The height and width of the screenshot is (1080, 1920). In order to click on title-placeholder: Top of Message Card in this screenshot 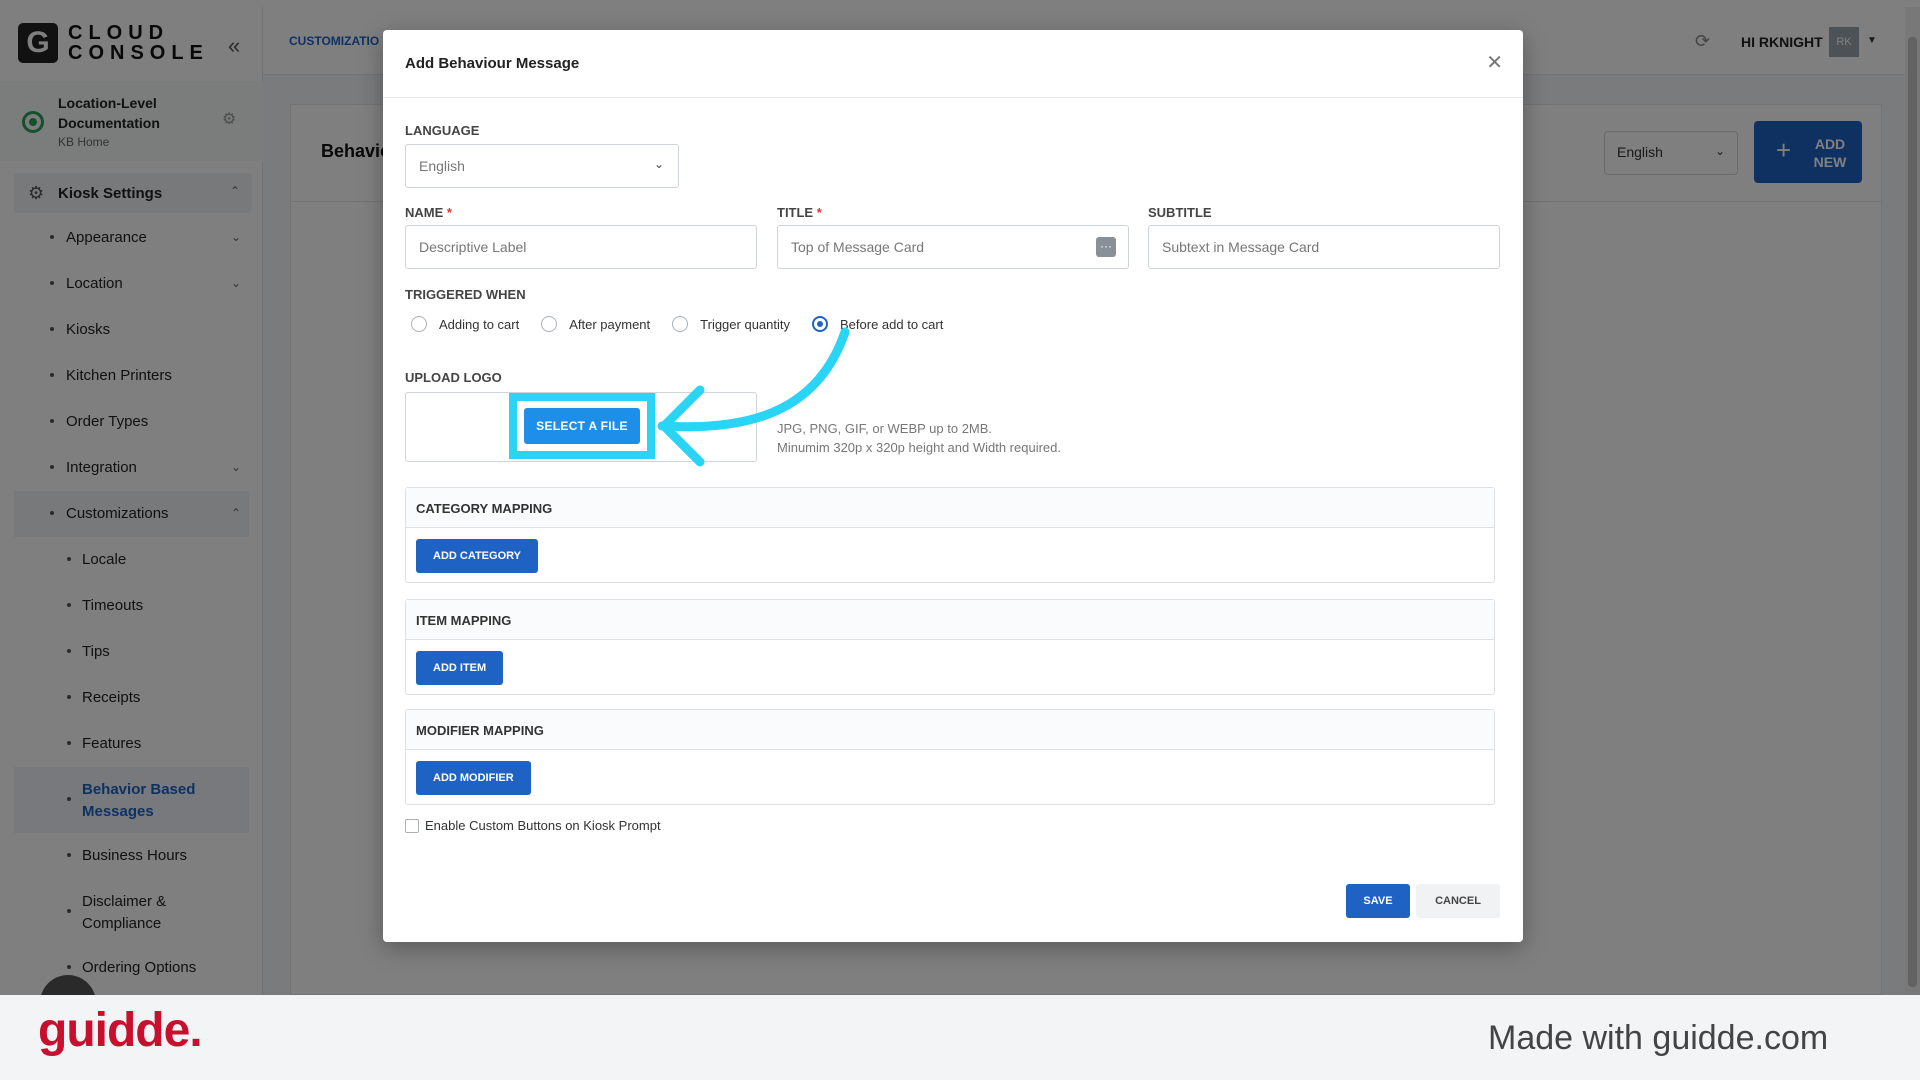, I will do `click(858, 247)`.